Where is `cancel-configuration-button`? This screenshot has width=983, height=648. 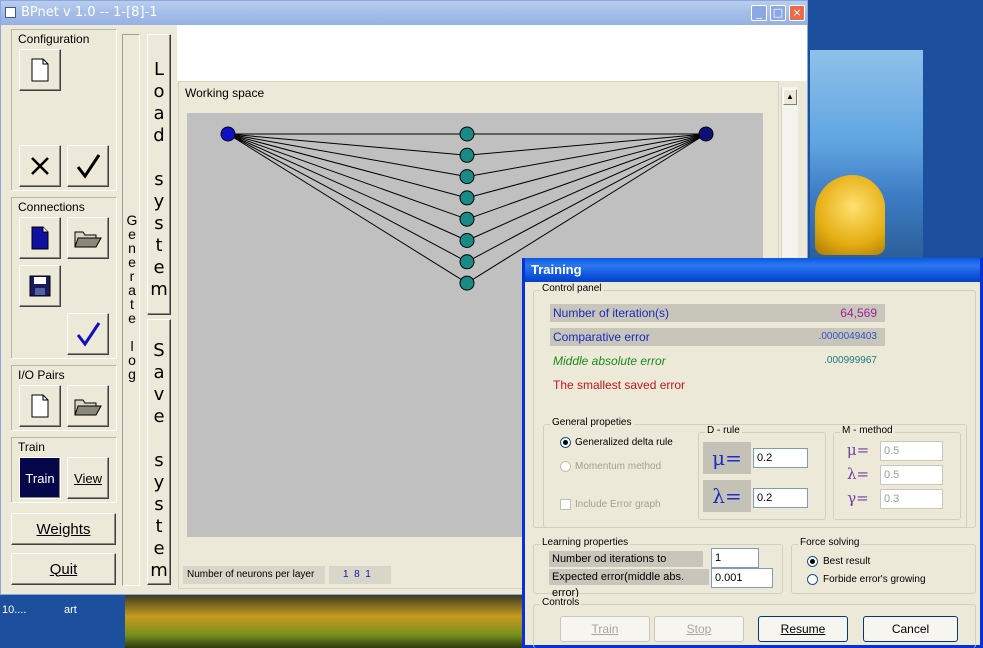 cancel-configuration-button is located at coordinates (40, 166).